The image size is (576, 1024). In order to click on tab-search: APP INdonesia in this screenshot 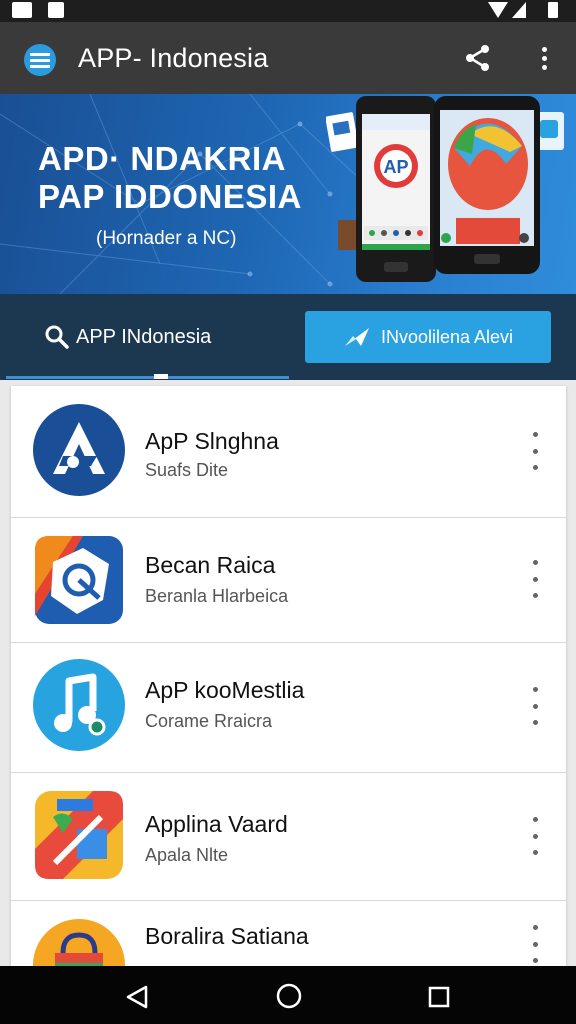, I will do `click(127, 337)`.